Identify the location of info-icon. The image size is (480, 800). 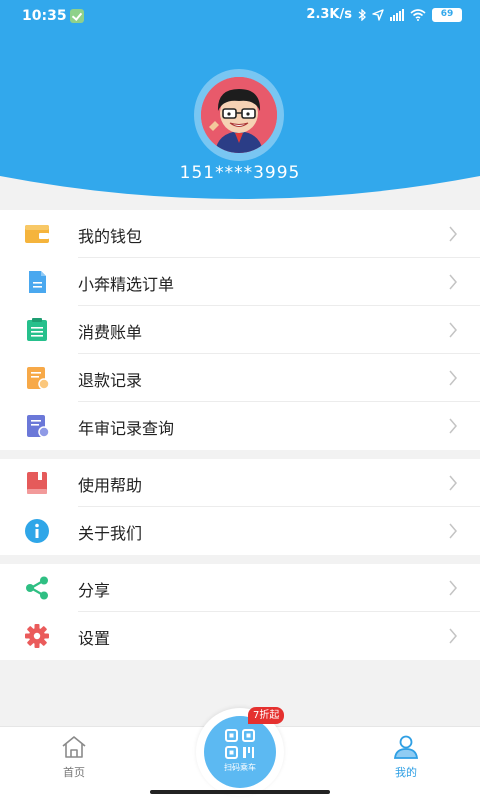
(37, 531).